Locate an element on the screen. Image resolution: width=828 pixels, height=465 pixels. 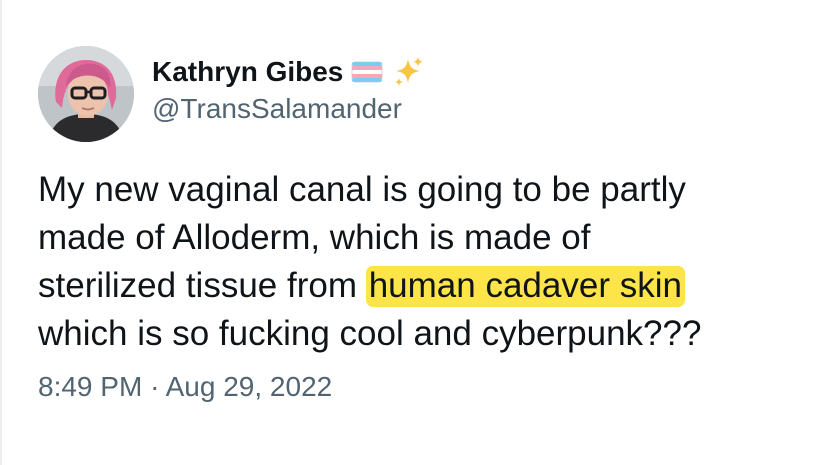
tweet-timestamp: 8:49 PM · Aug 29, 2022 is located at coordinates (185, 387).